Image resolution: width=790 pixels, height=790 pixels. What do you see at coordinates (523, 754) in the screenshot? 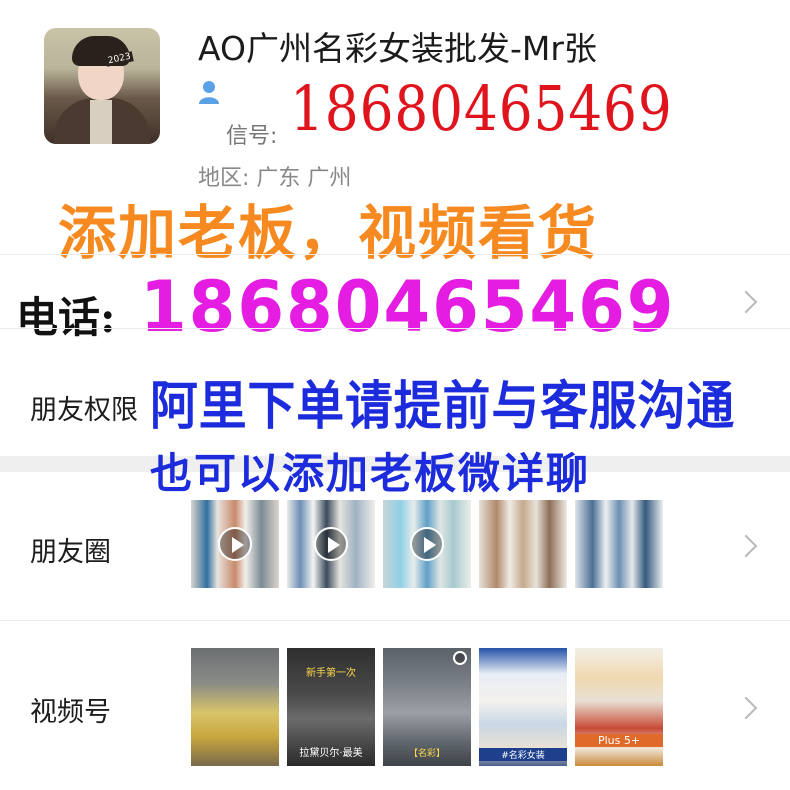
I see `channels-caption: #名彩女装` at bounding box center [523, 754].